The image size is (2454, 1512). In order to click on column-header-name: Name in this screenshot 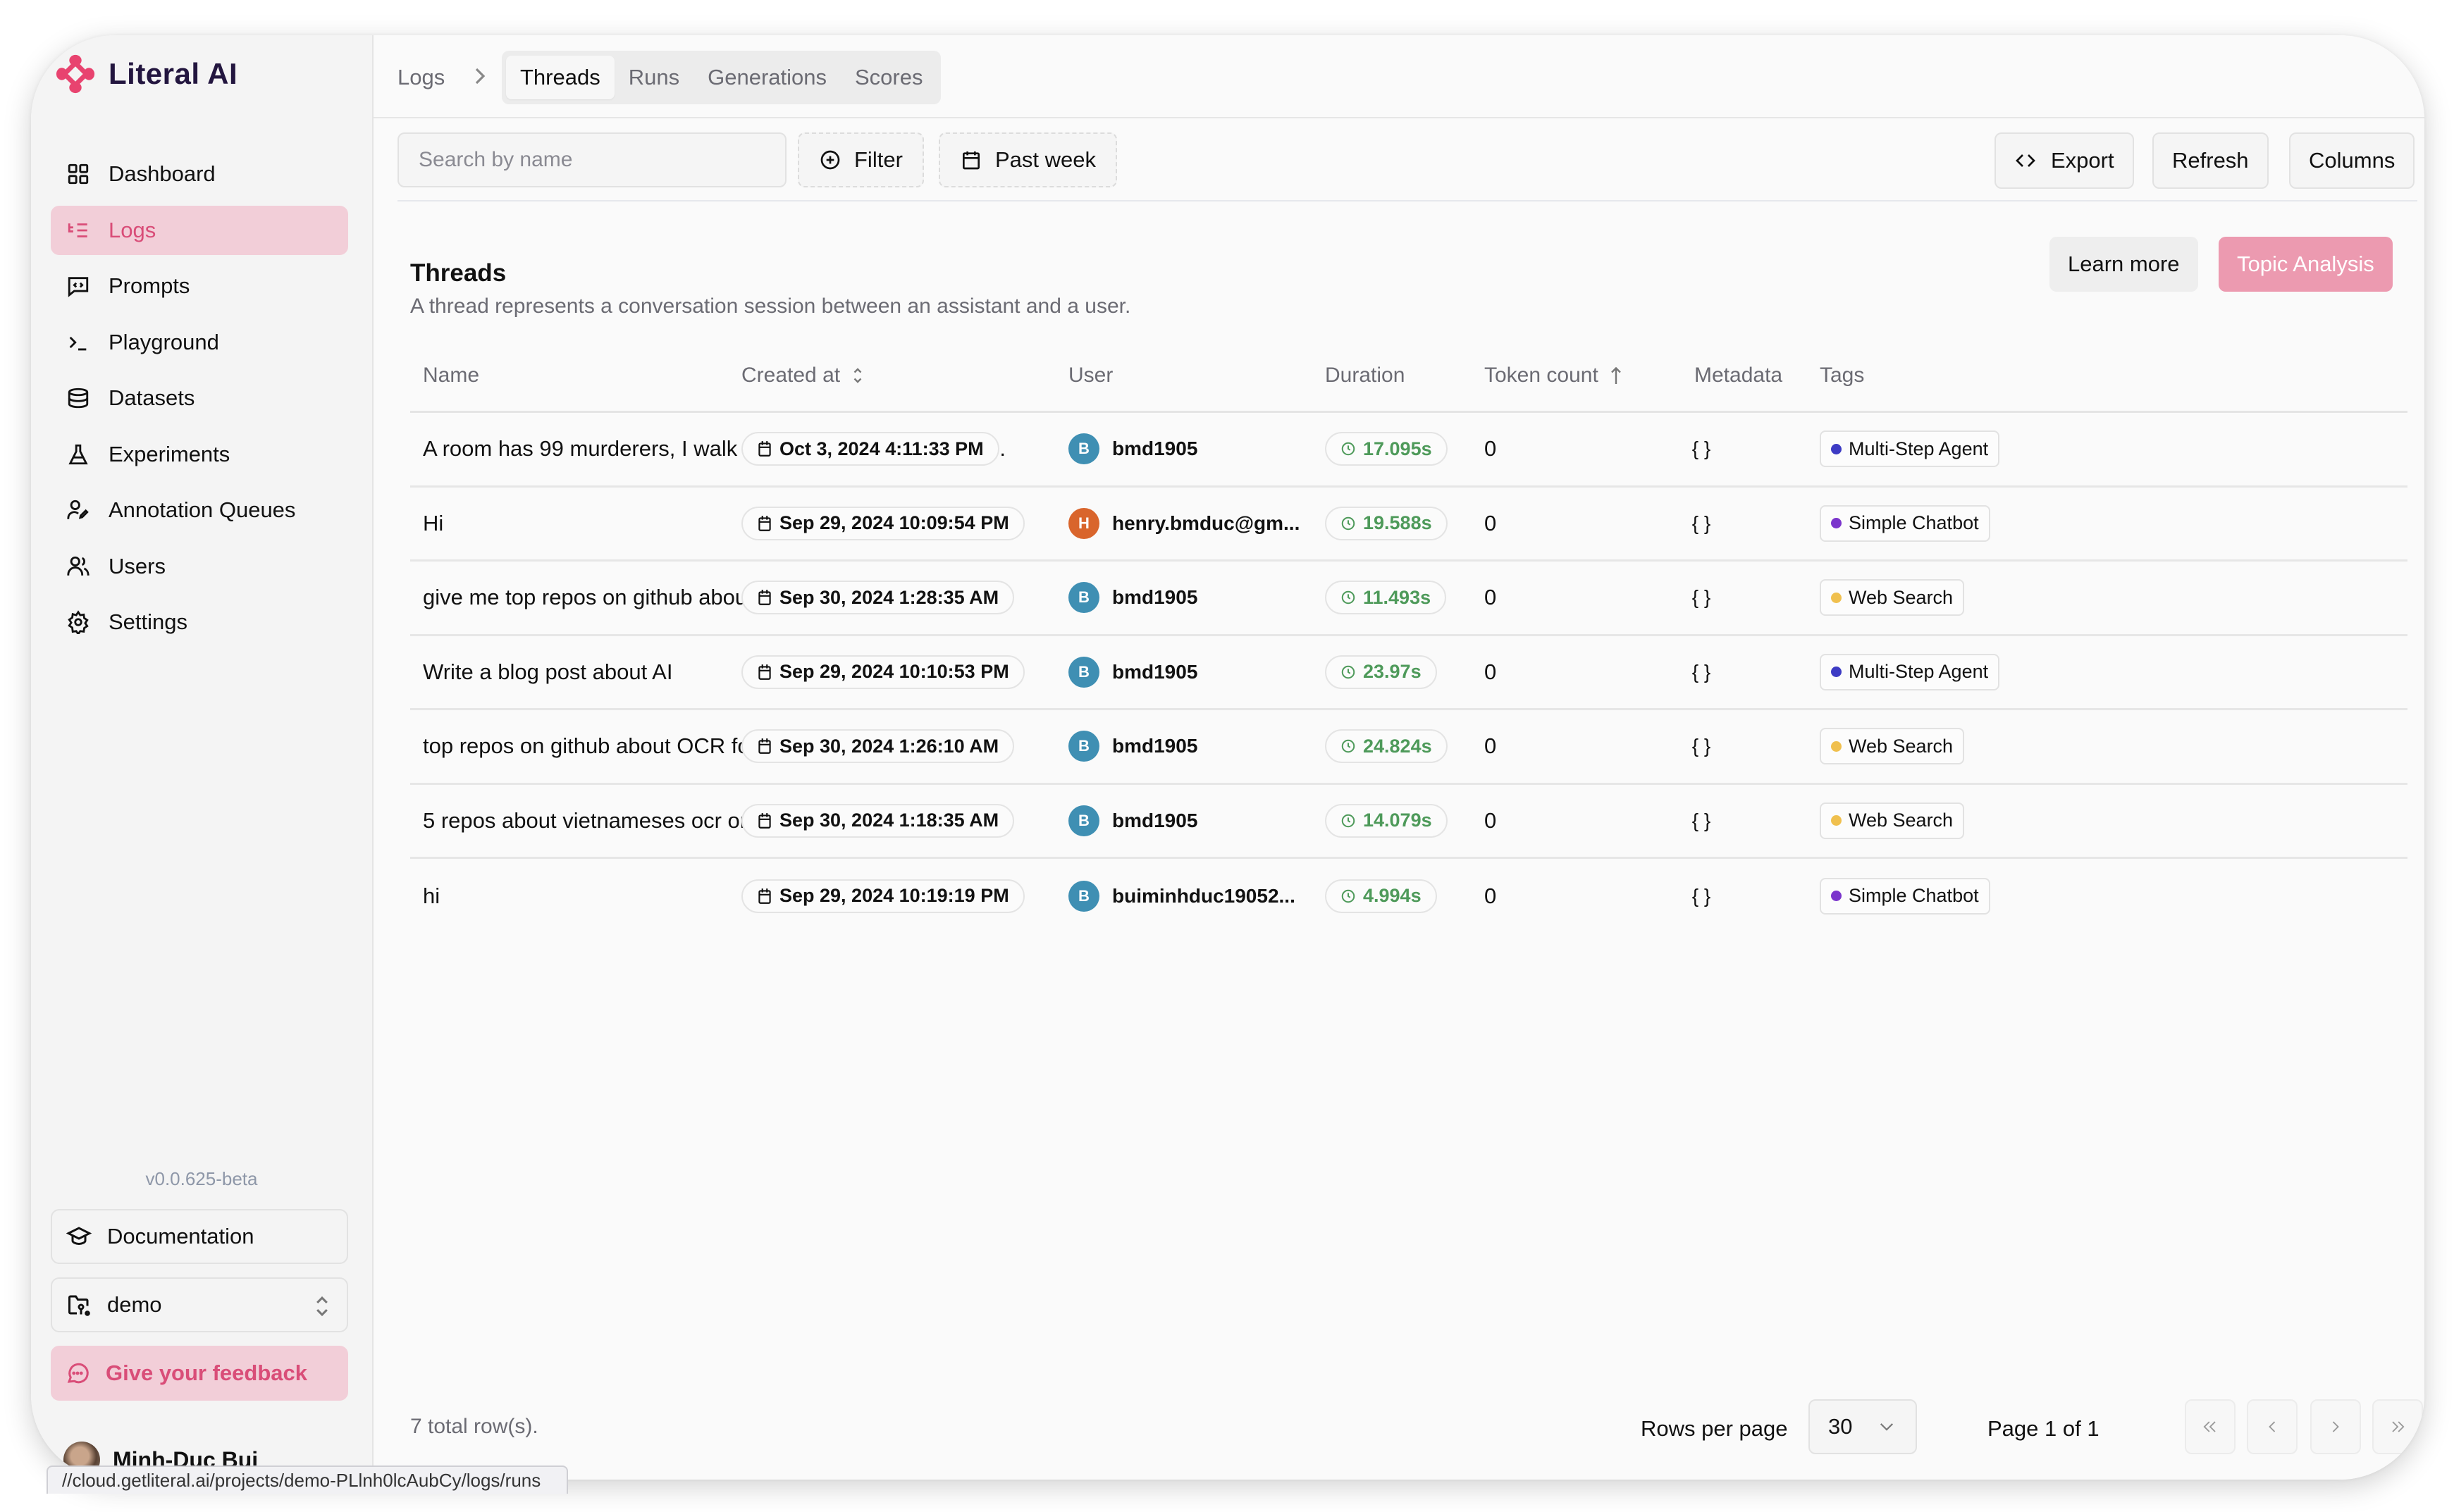, I will do `click(451, 376)`.